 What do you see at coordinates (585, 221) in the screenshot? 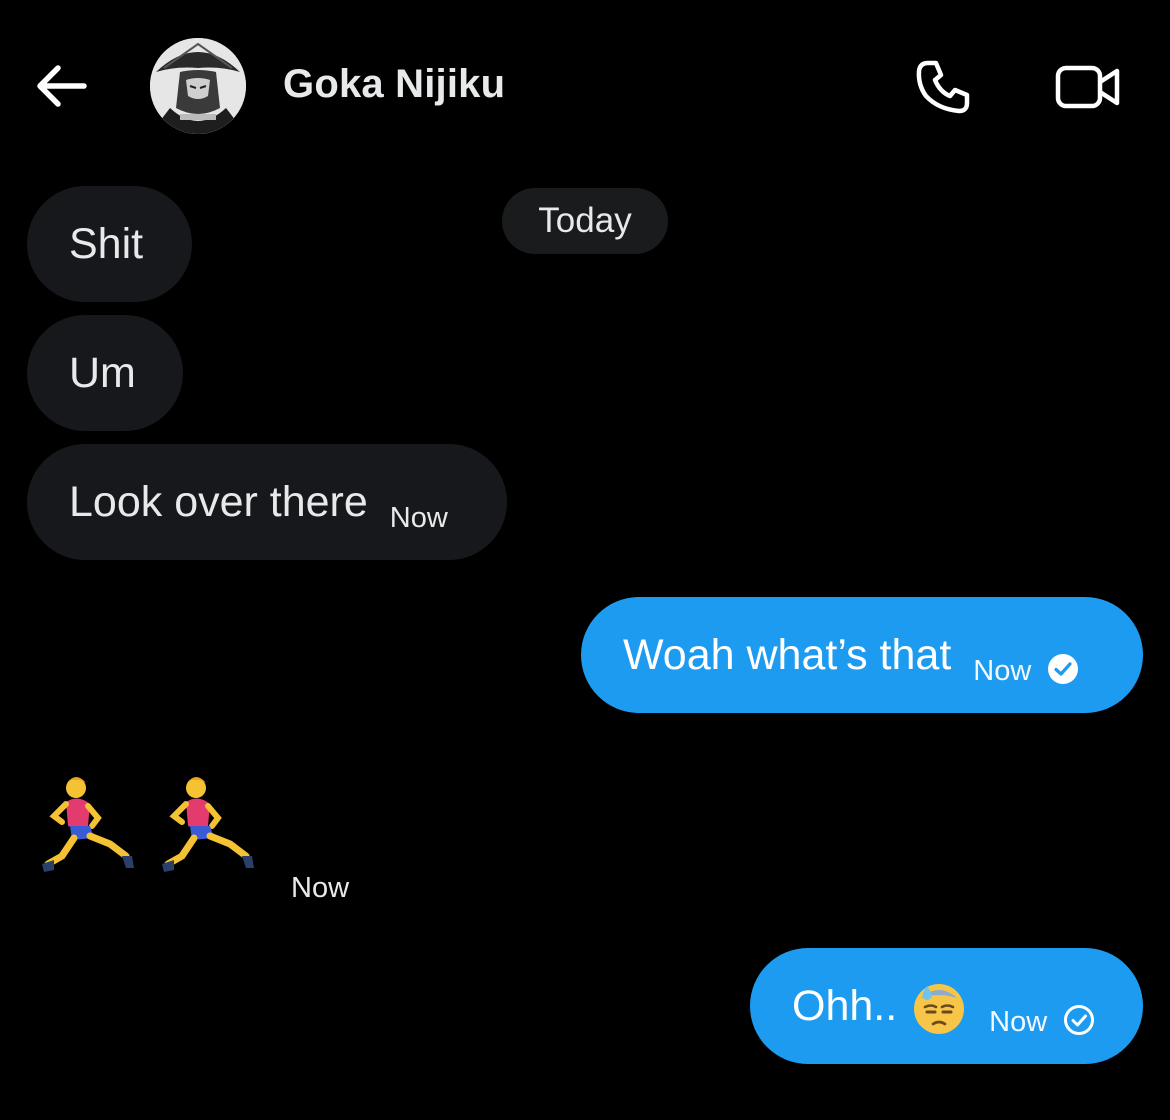
I see `date-separator: Today` at bounding box center [585, 221].